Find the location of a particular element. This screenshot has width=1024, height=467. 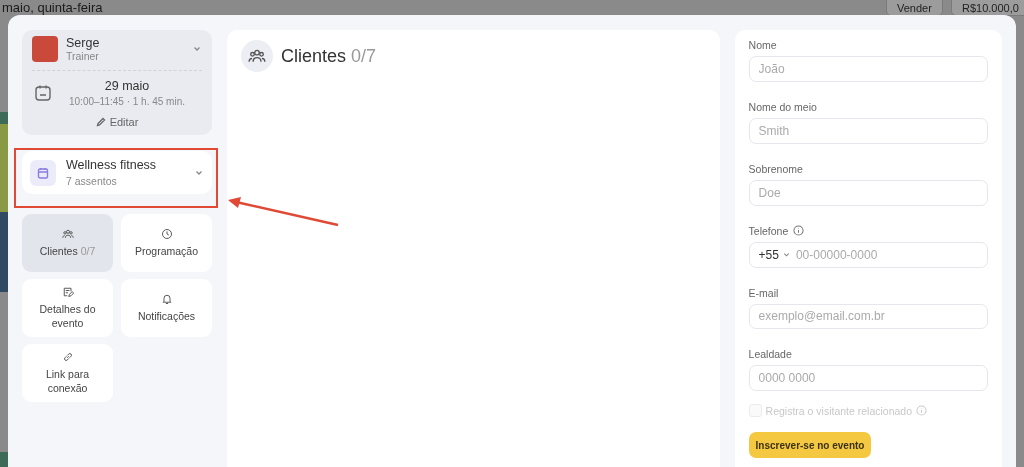

note-icon is located at coordinates (67, 291).